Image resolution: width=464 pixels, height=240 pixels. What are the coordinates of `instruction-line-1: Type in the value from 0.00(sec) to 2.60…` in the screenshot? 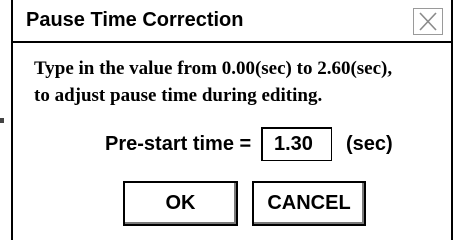 It's located at (213, 68).